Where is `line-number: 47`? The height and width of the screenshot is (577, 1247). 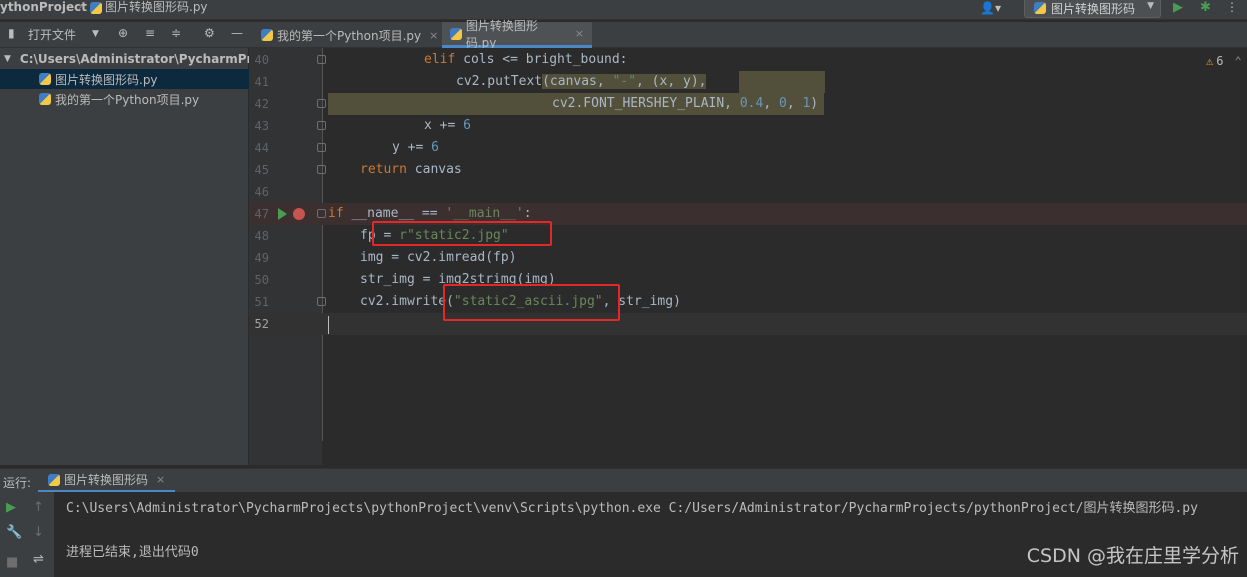 line-number: 47 is located at coordinates (261, 214).